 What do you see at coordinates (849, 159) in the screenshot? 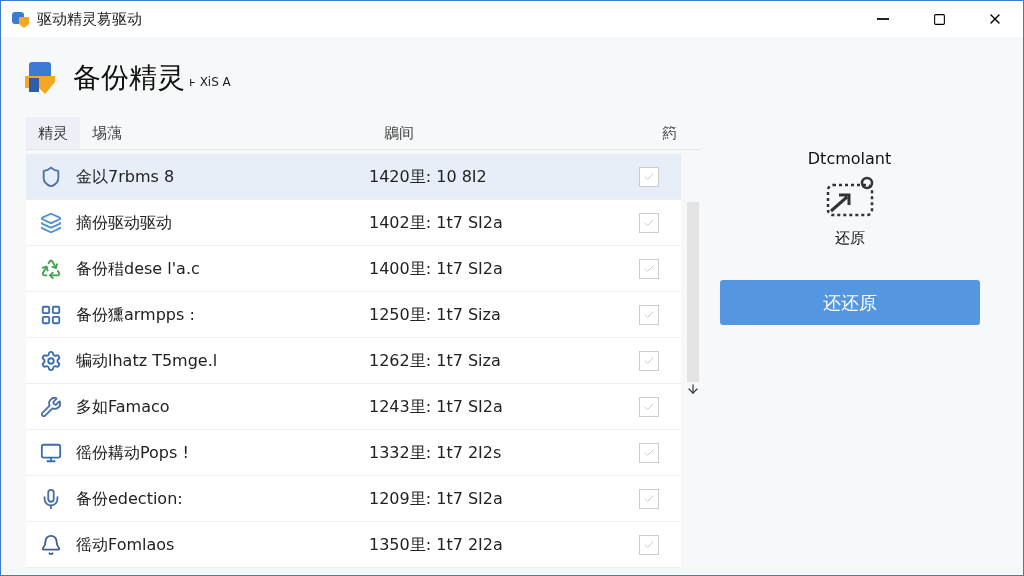
I see `panel-heading: Dtcmolant` at bounding box center [849, 159].